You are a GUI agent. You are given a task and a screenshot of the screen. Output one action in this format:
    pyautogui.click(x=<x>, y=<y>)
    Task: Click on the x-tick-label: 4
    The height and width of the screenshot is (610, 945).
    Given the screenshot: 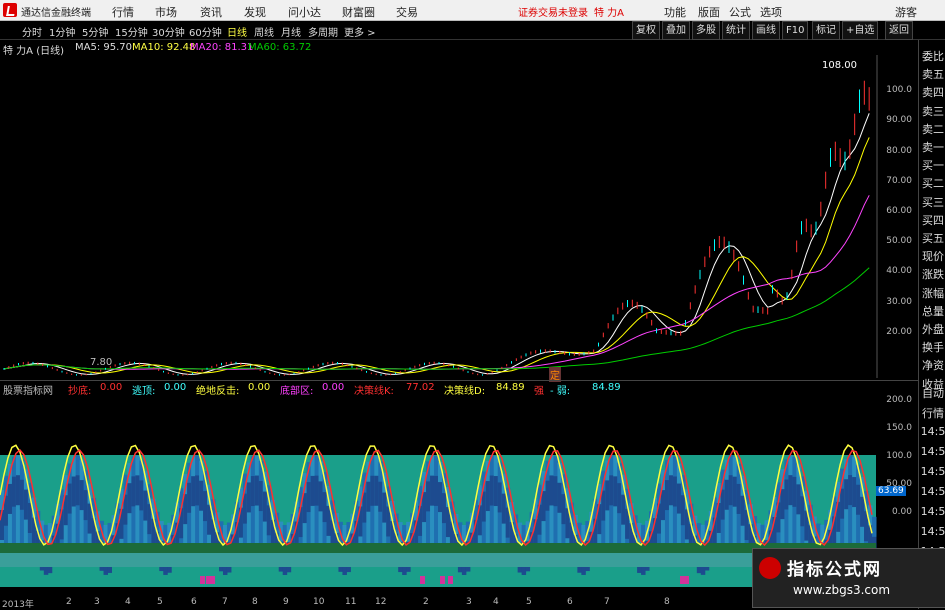 What is the action you would take?
    pyautogui.click(x=128, y=602)
    